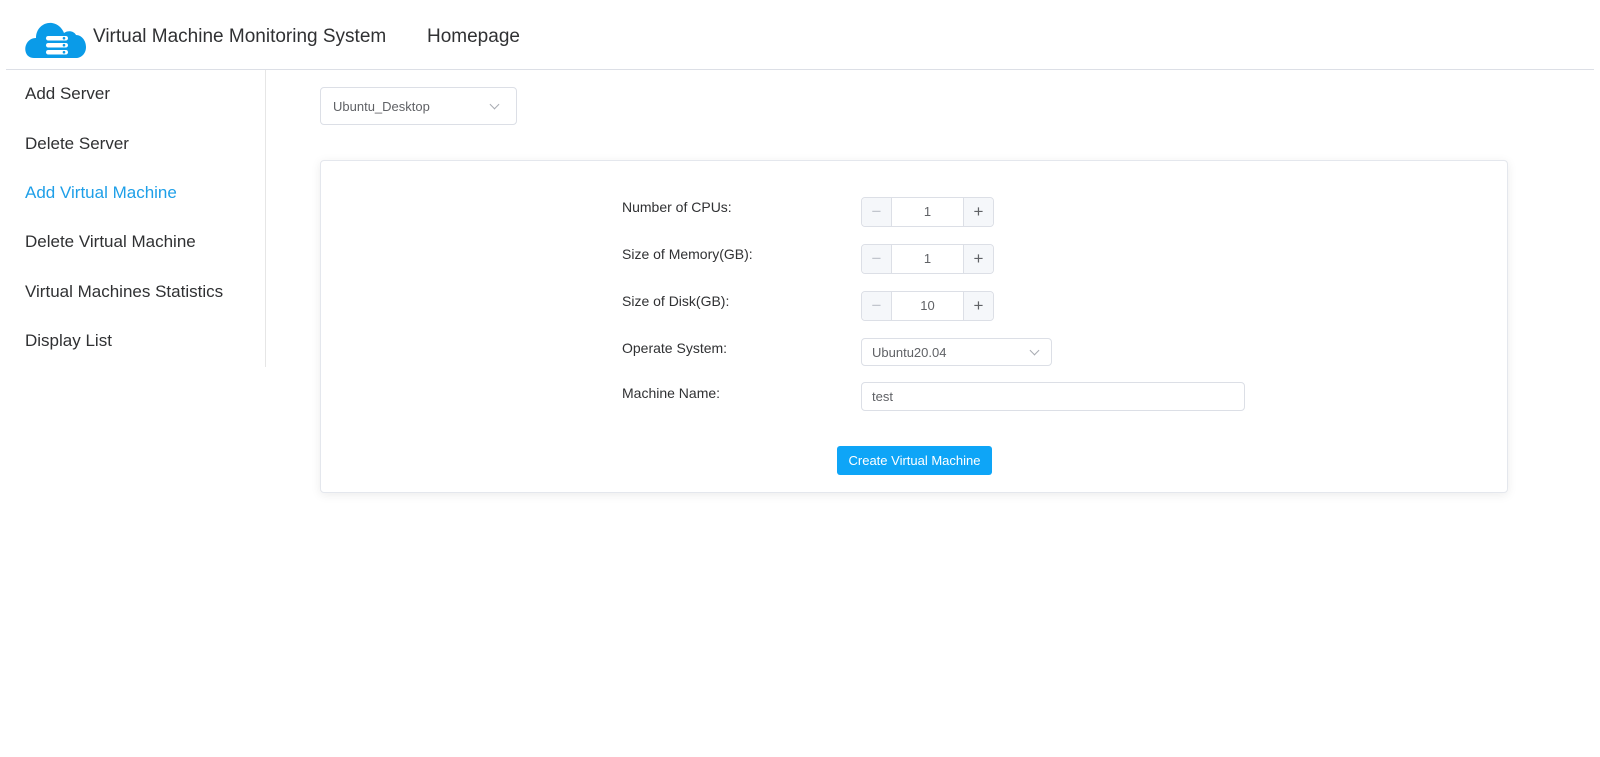 The height and width of the screenshot is (757, 1600). What do you see at coordinates (676, 301) in the screenshot?
I see `disk-label: Size of Disk(GB):` at bounding box center [676, 301].